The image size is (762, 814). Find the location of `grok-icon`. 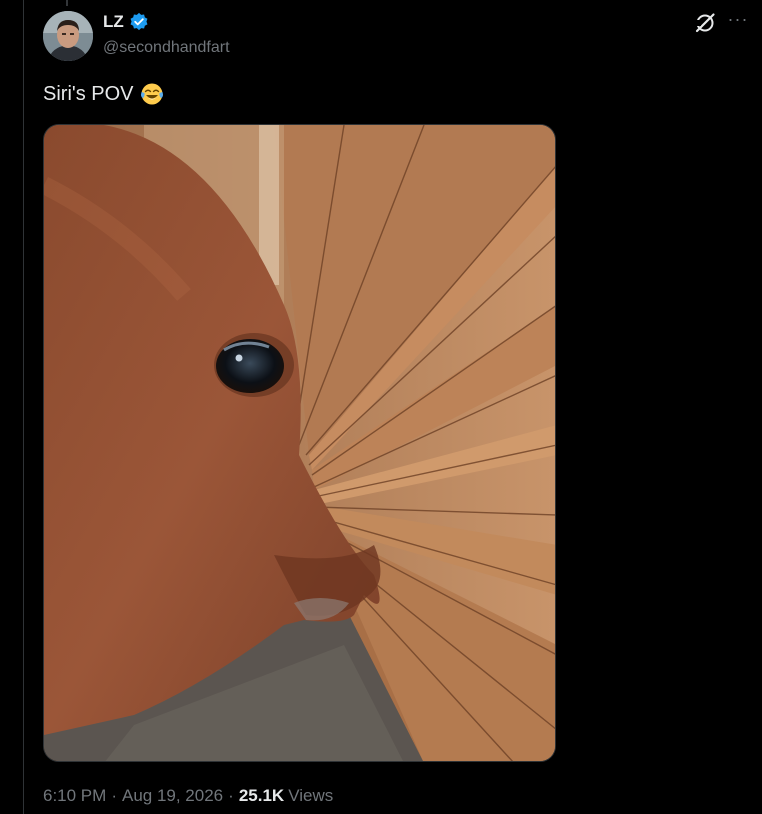

grok-icon is located at coordinates (705, 23).